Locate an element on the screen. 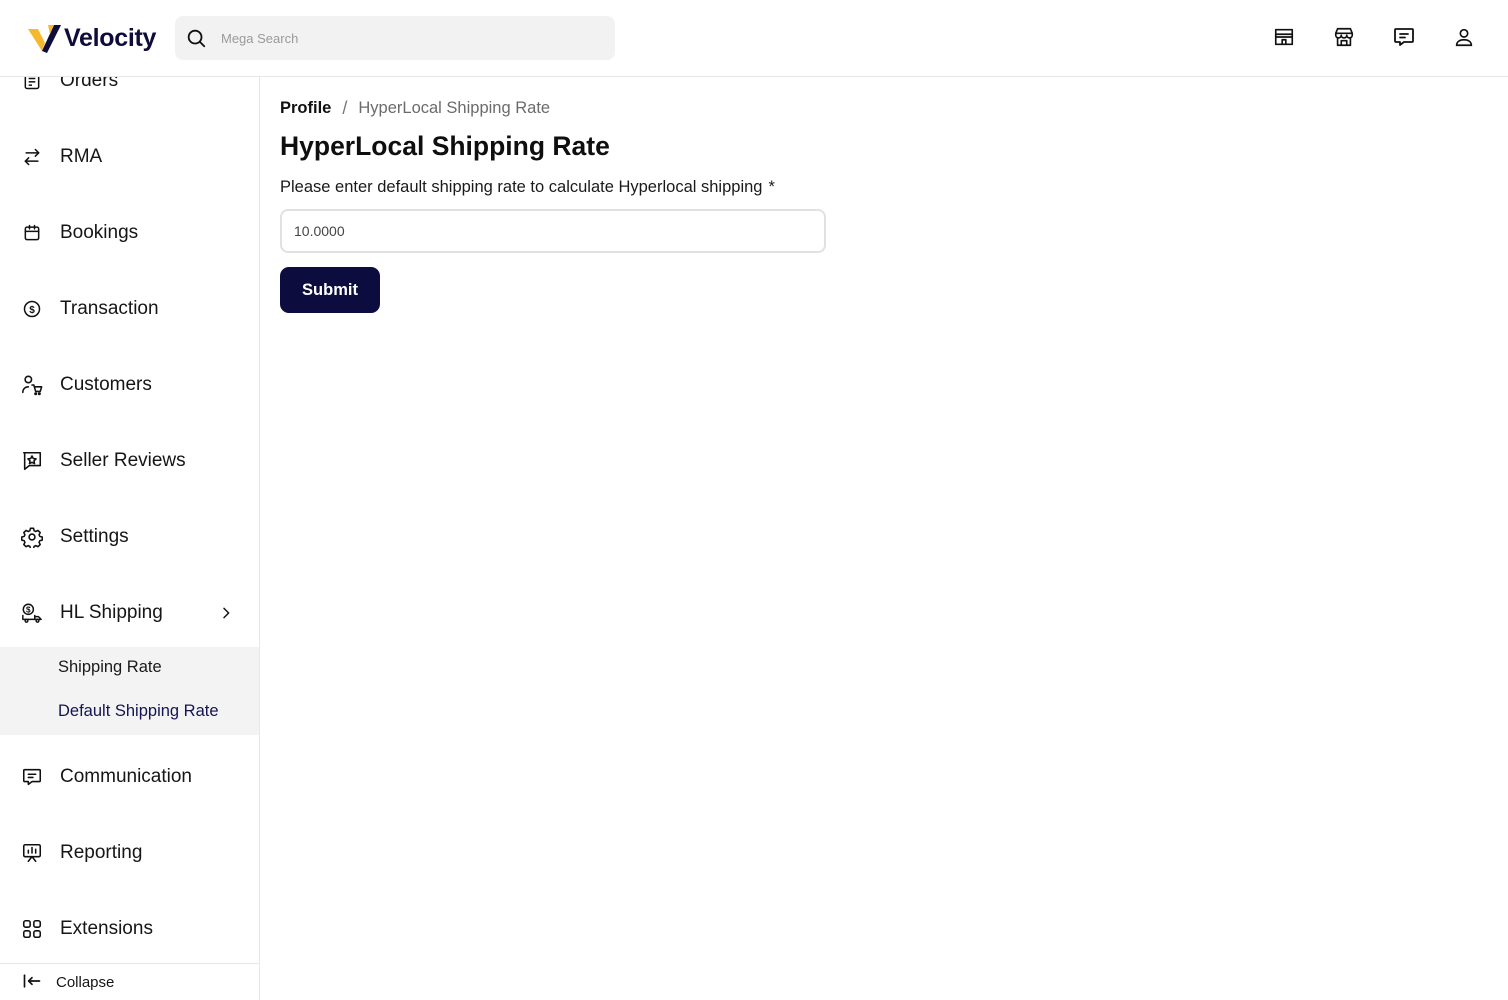 The width and height of the screenshot is (1508, 1000). required-asterisk: * is located at coordinates (771, 187).